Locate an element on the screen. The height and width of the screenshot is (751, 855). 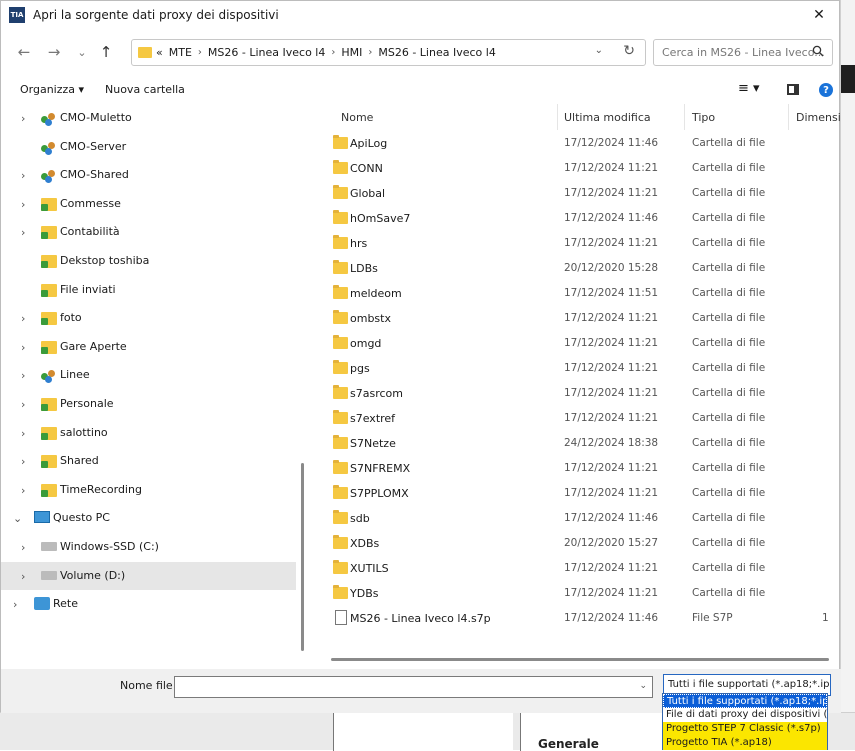
table-row: XUTILS 17/12/2024 11:21 Cartella di file is located at coordinates (577, 568).